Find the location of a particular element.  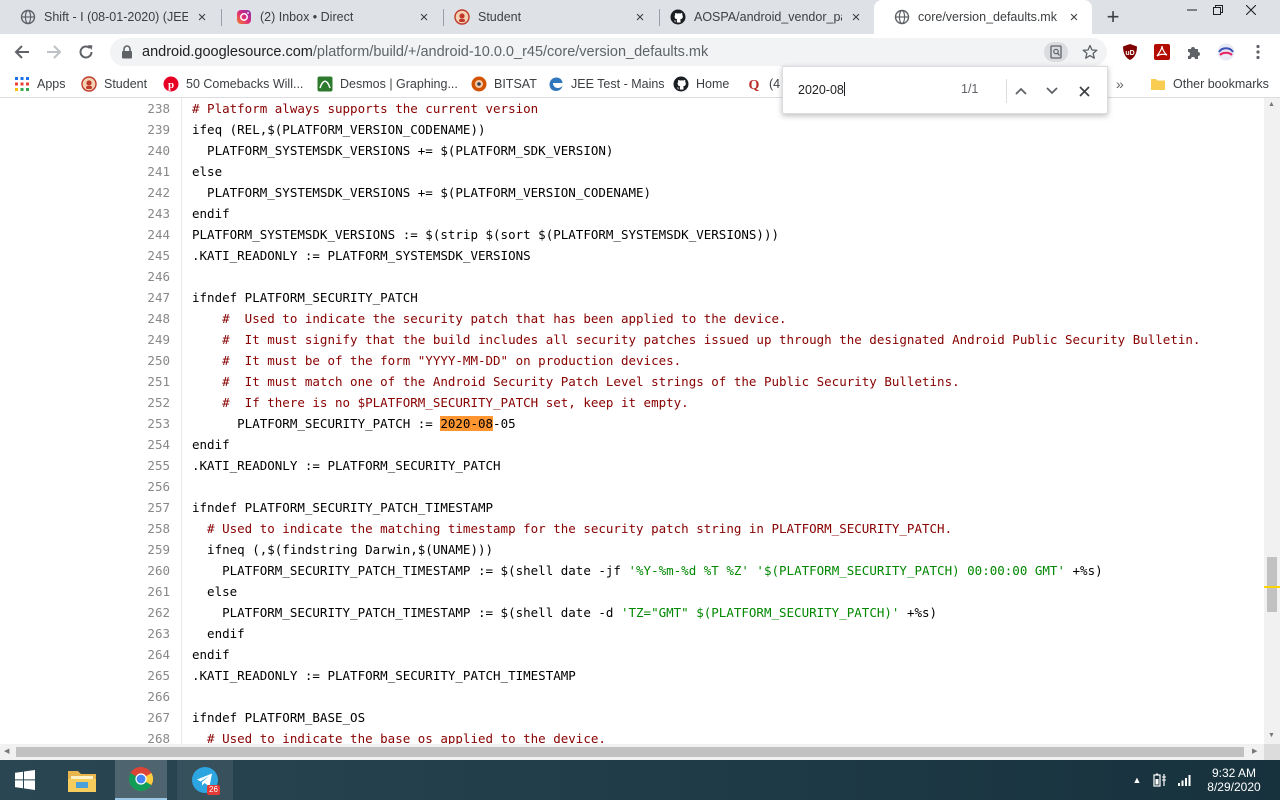

scroll-left-arrow-icon: ◀ is located at coordinates (6, 751).